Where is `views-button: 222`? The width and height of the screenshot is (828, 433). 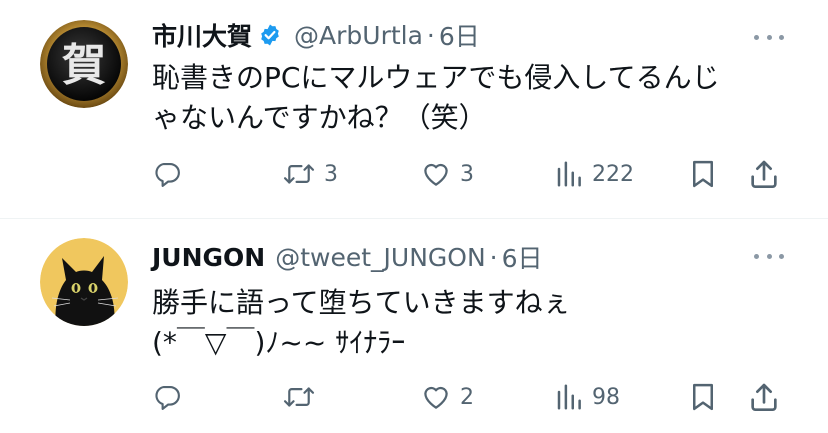
views-button: 222 is located at coordinates (594, 174).